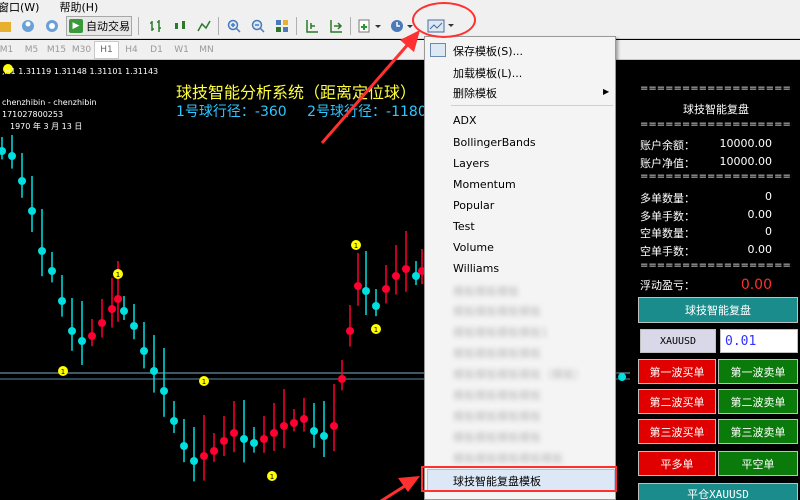 The width and height of the screenshot is (800, 500). What do you see at coordinates (370, 87) in the screenshot?
I see `arrow-to-templates` at bounding box center [370, 87].